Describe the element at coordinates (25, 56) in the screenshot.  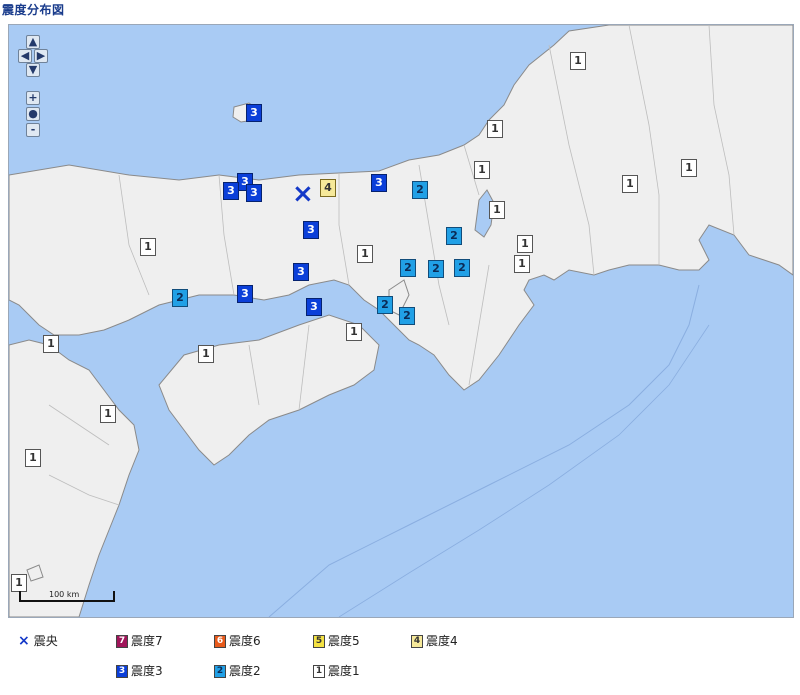
I see `pan-left-button: ◀` at that location.